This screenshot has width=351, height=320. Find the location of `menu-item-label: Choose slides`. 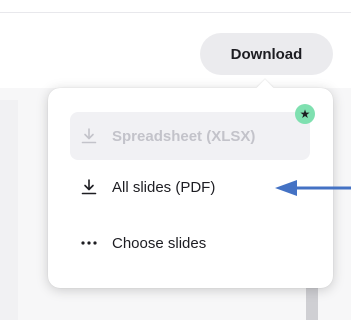

menu-item-label: Choose slides is located at coordinates (159, 243).